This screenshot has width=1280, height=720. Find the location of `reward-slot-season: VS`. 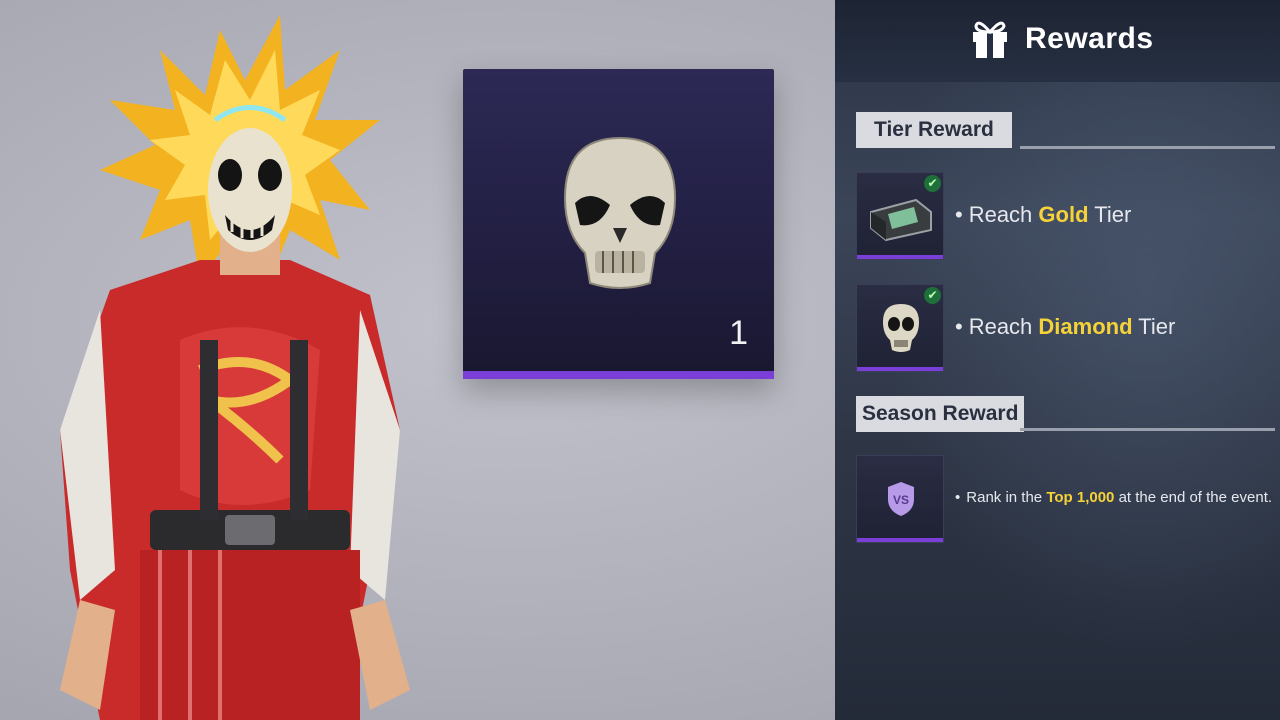

reward-slot-season: VS is located at coordinates (900, 499).